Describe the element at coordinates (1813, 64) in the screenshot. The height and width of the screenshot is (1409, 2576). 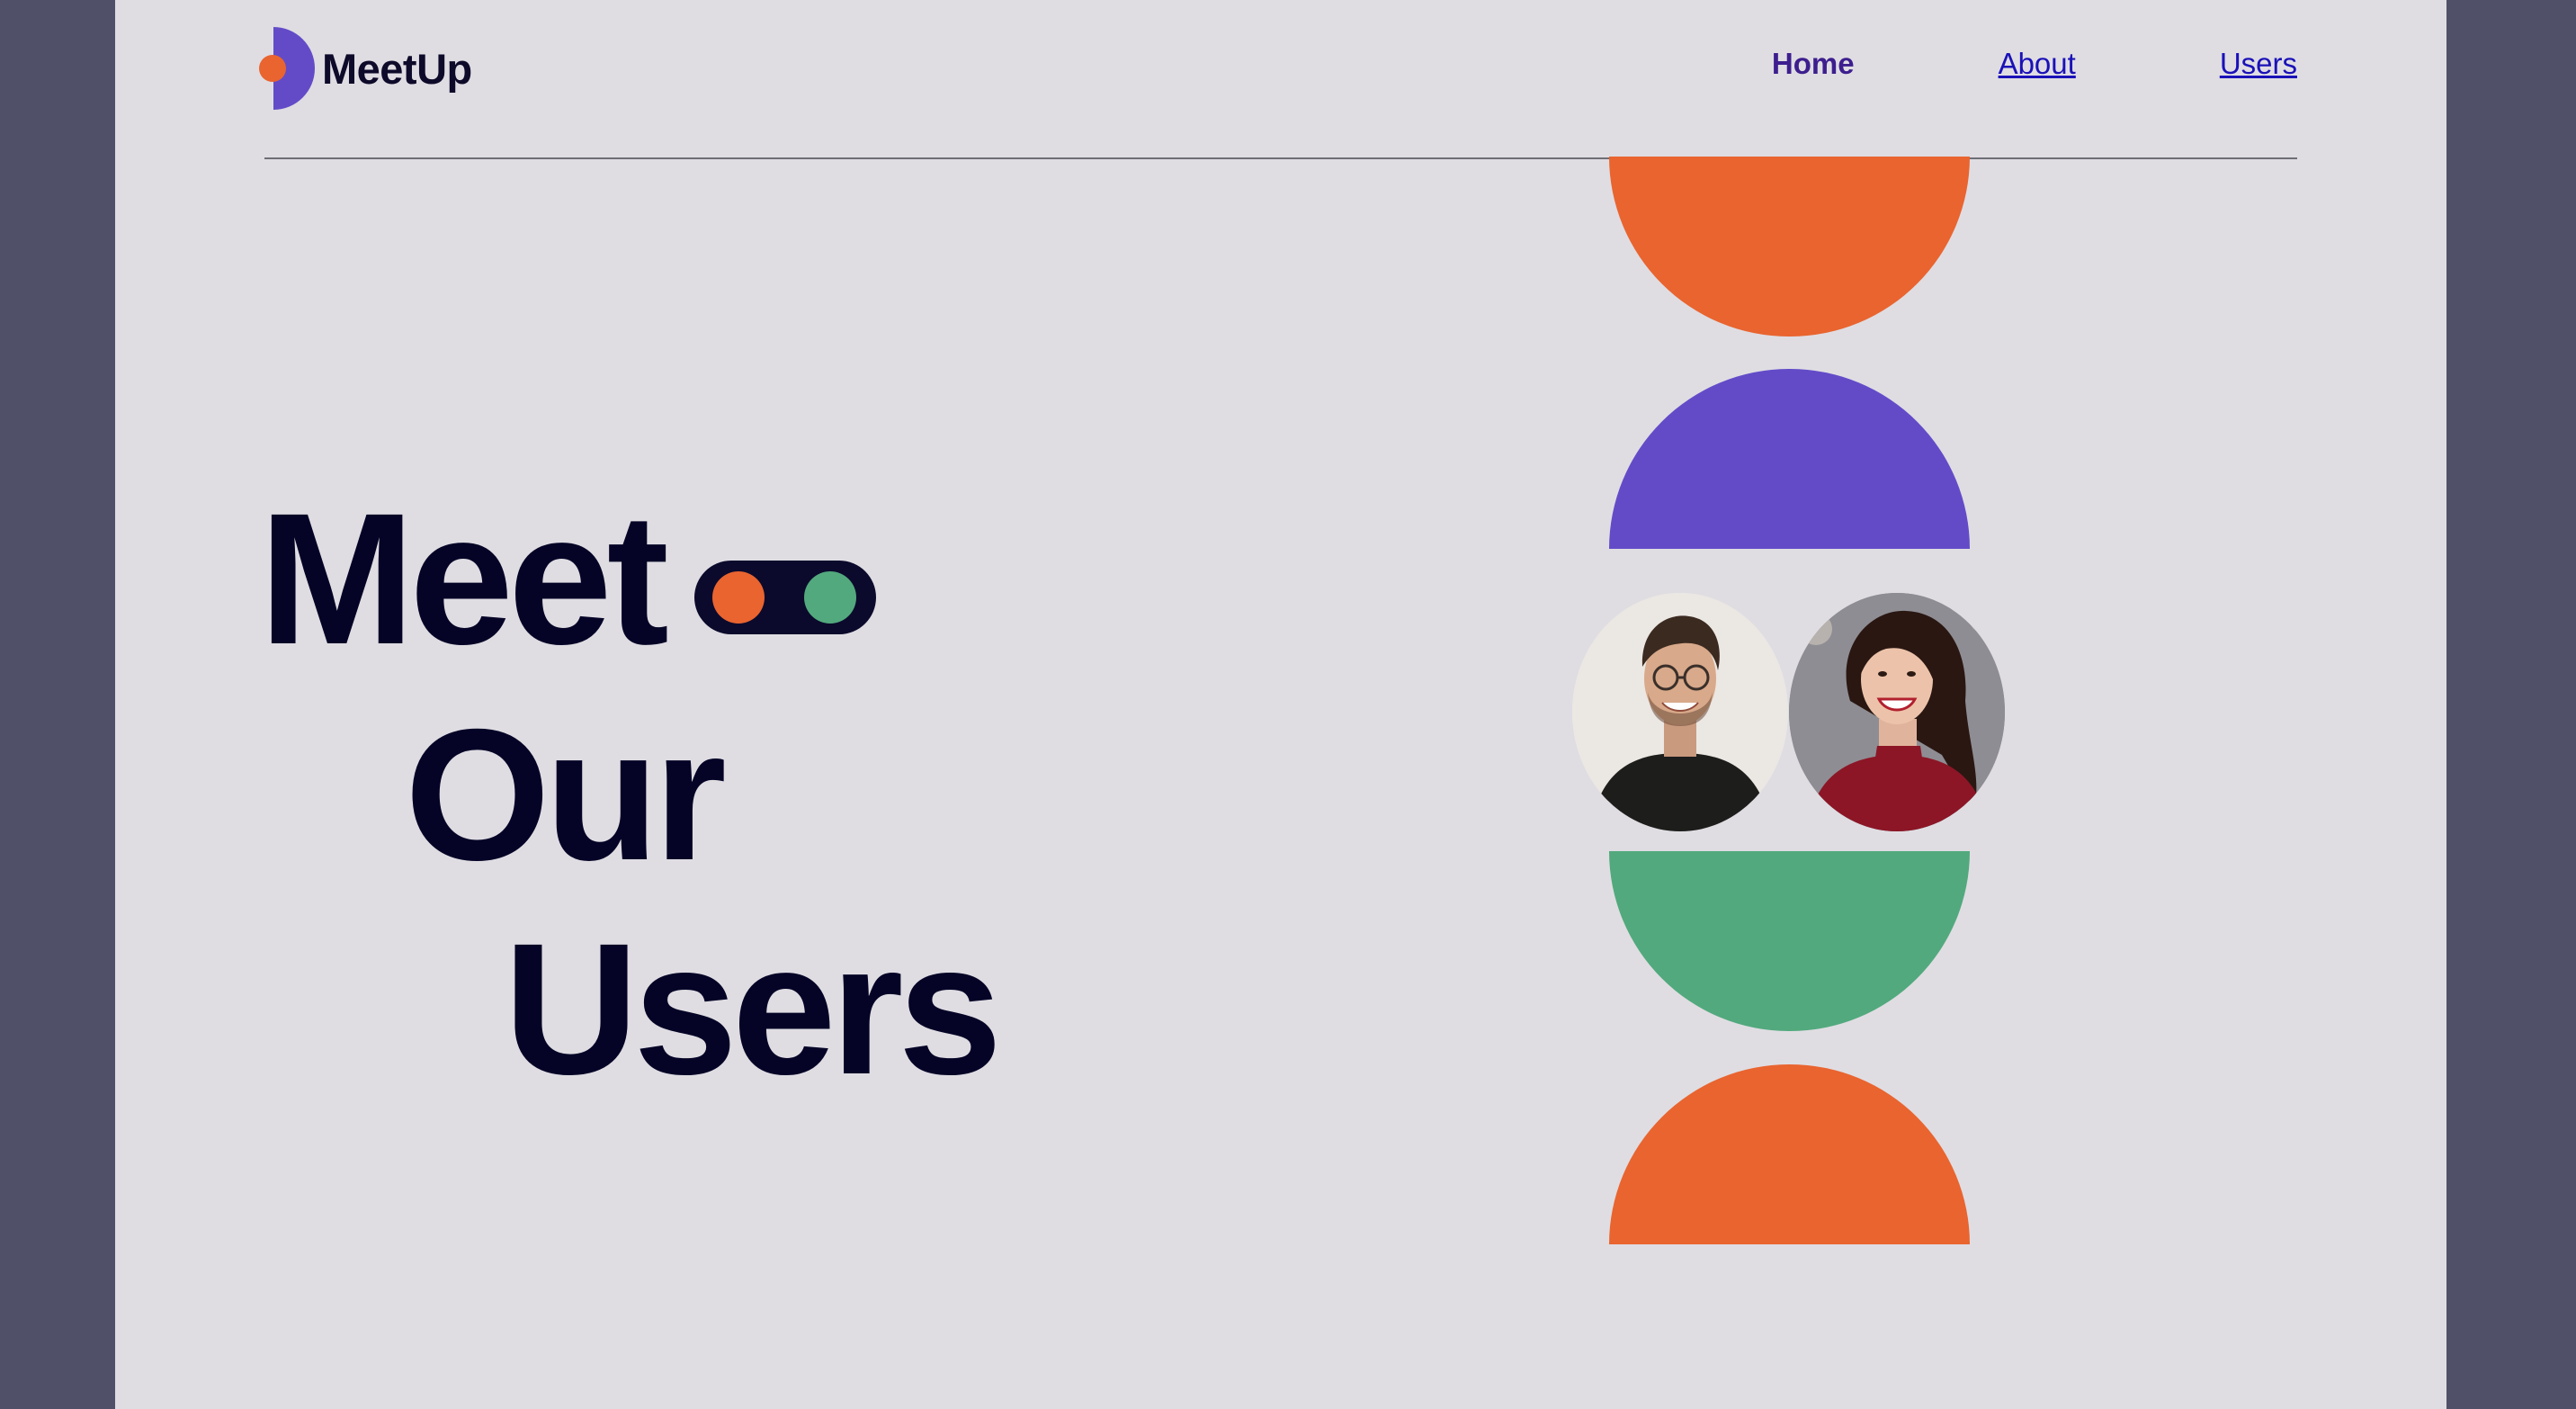
I see `nav-home-link: Home` at that location.